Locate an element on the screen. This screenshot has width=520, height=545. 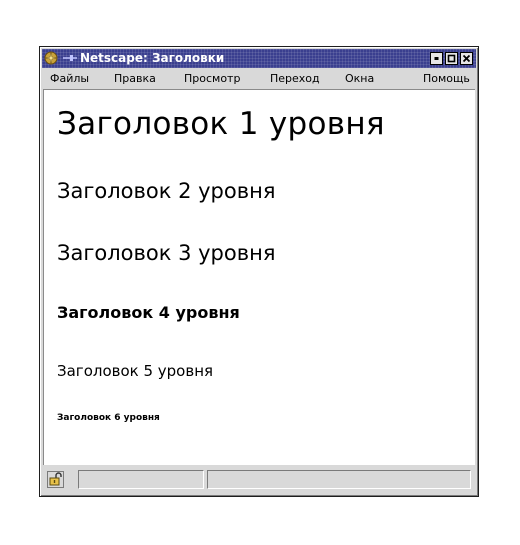
menu-windows: Окна is located at coordinates (359, 78).